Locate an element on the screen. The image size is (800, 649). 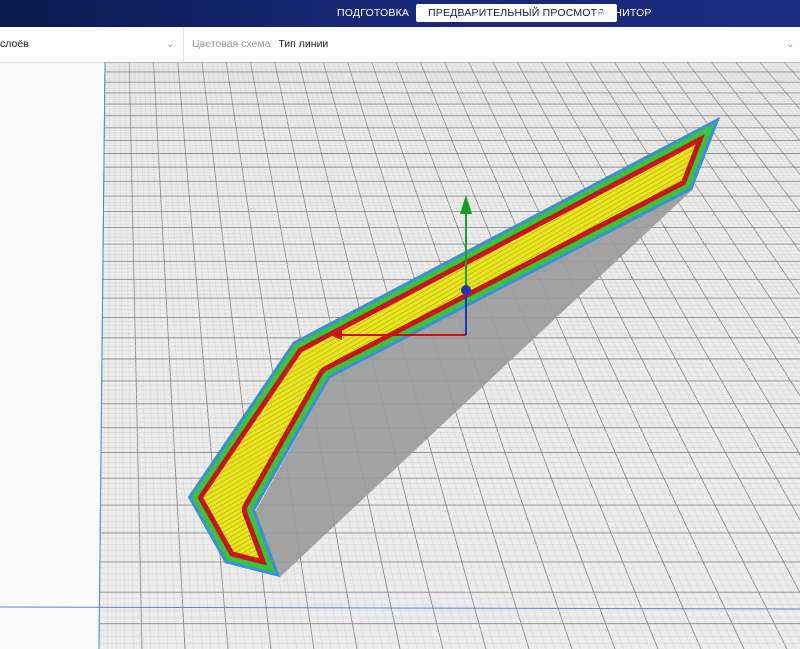
z-axis-handle-icon is located at coordinates (466, 290).